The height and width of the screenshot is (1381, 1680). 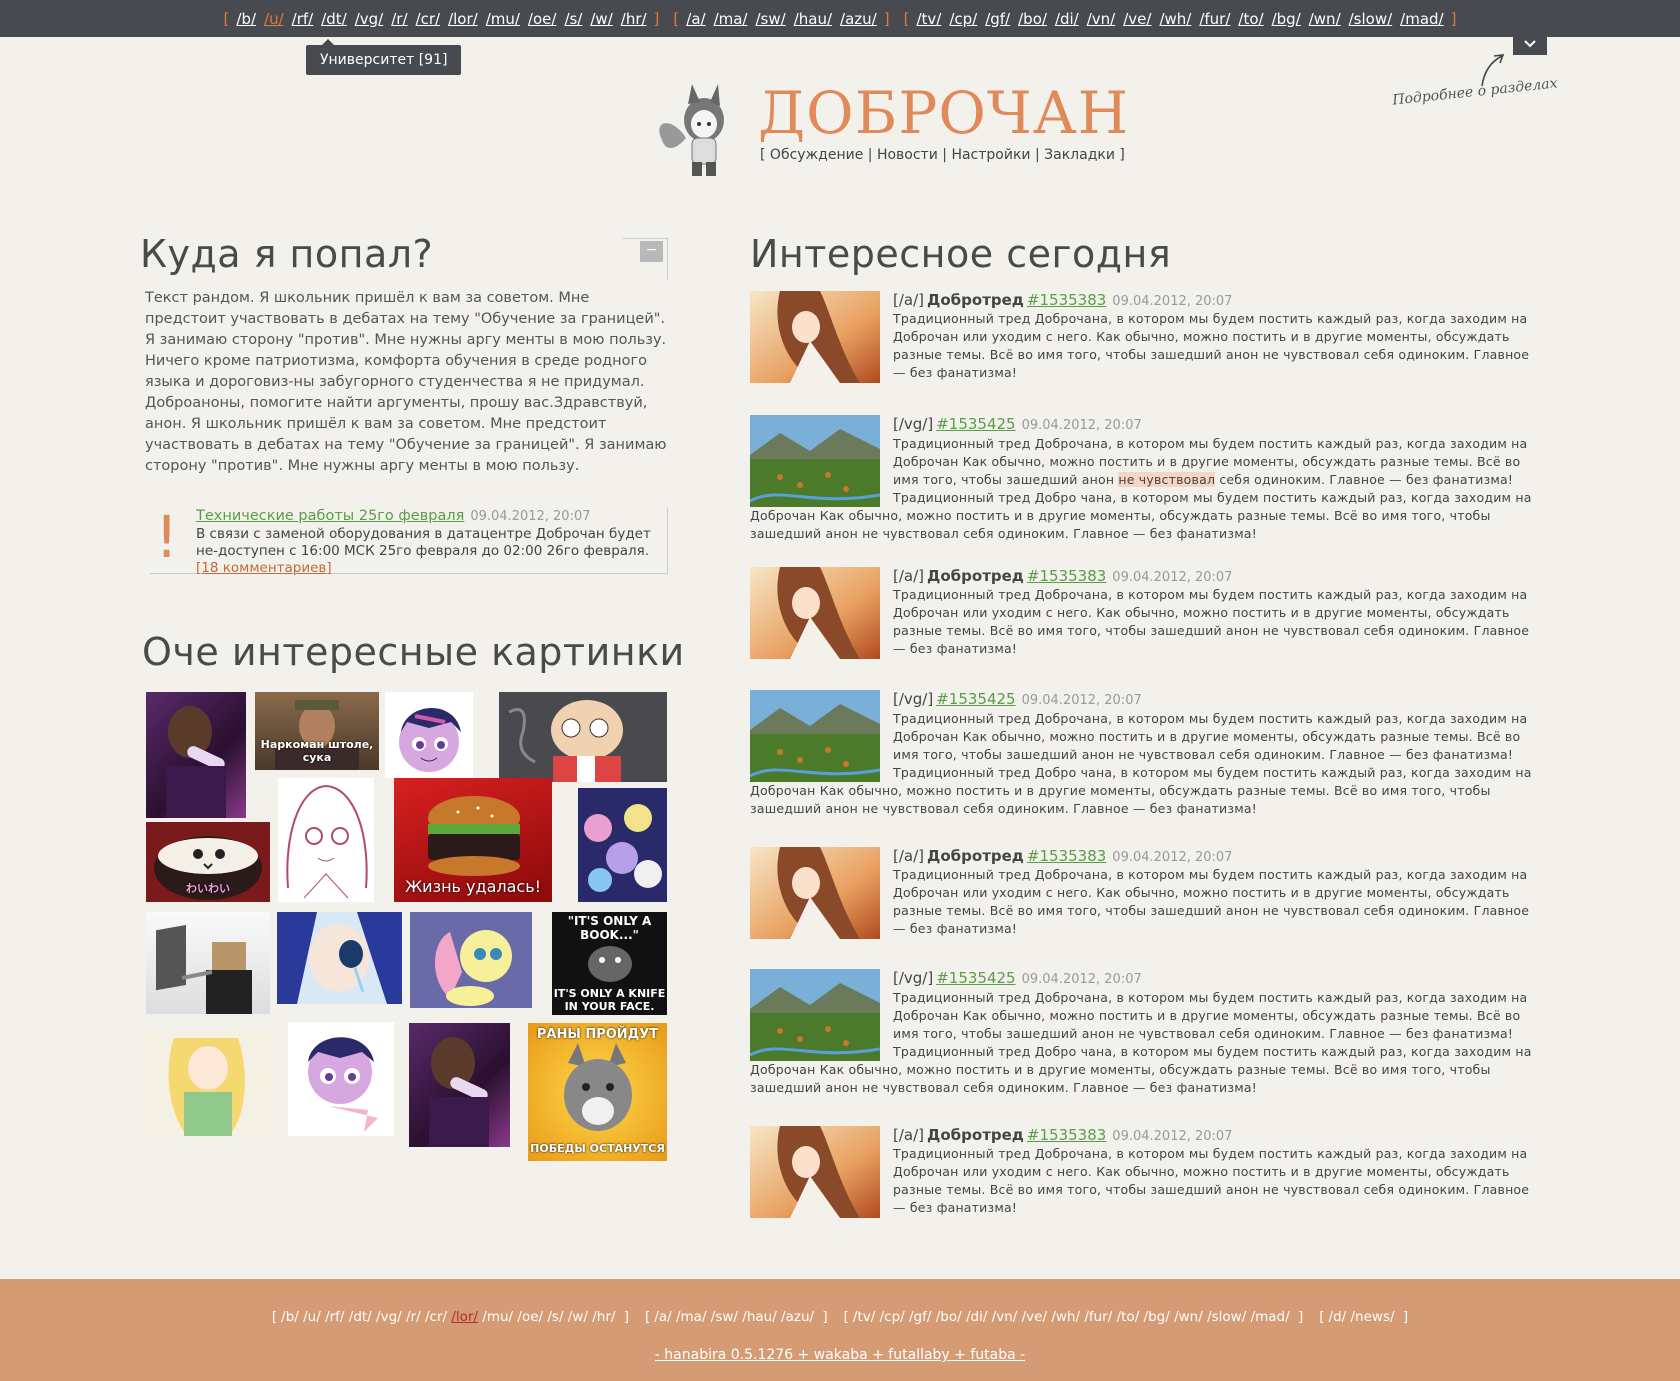 I want to click on board-link-vn: /vn/, so click(x=1101, y=19).